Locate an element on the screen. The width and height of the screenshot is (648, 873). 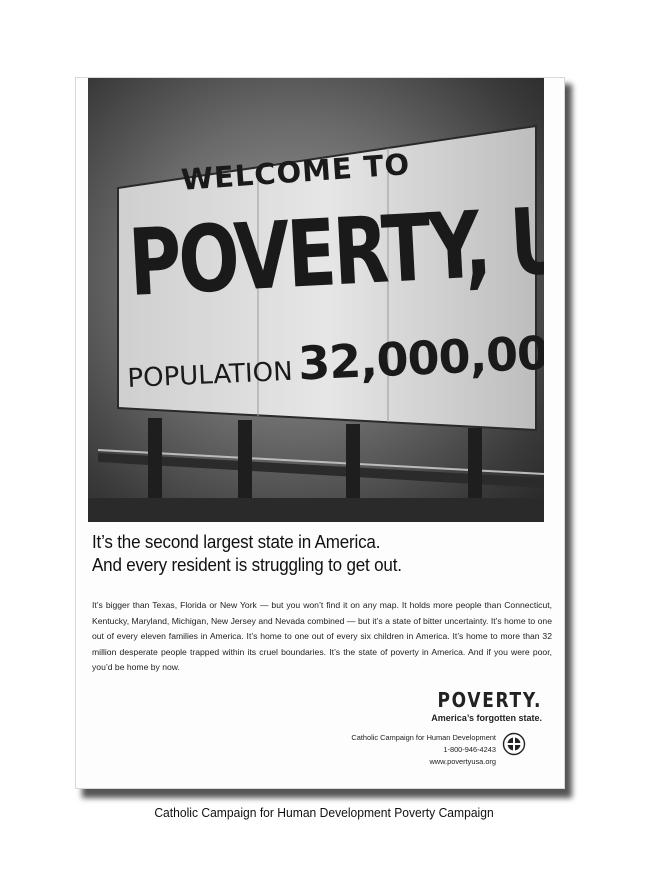
poverty-logo: POVERTY. is located at coordinates (489, 700).